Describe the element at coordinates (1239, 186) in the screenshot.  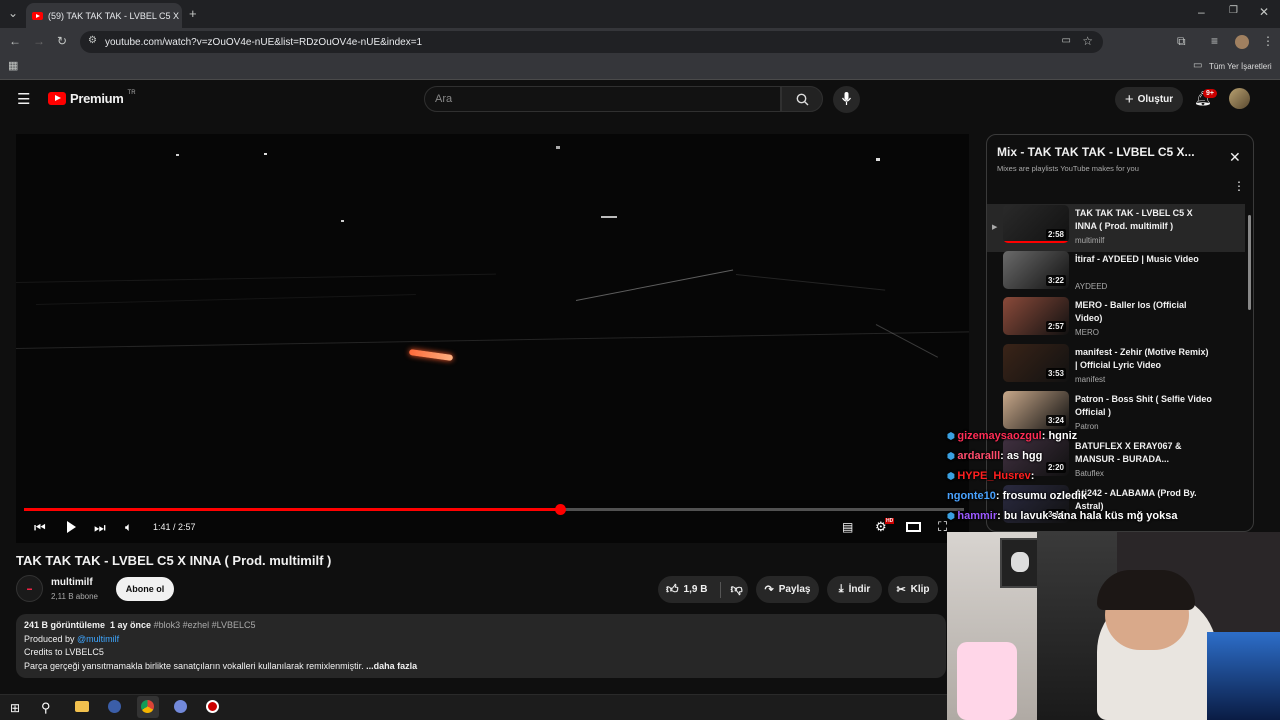
I see `playlist-more-icon: ⋮` at that location.